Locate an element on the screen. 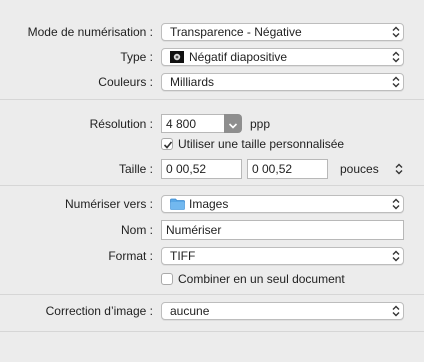 The height and width of the screenshot is (362, 424). type-value: Négatif diapositive is located at coordinates (238, 57).